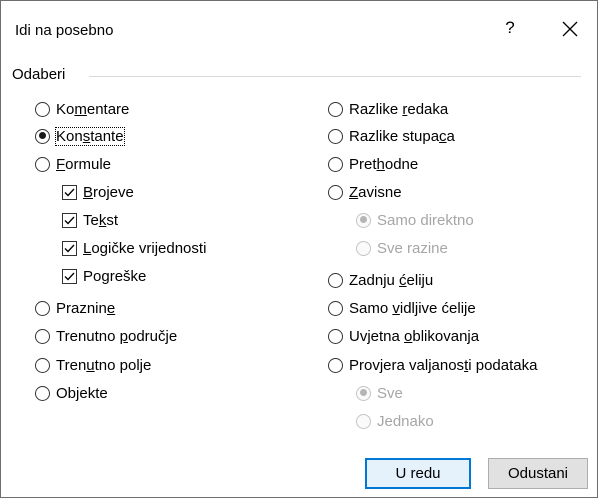 Image resolution: width=600 pixels, height=500 pixels. I want to click on checkbox-label: Pogreške, so click(115, 276).